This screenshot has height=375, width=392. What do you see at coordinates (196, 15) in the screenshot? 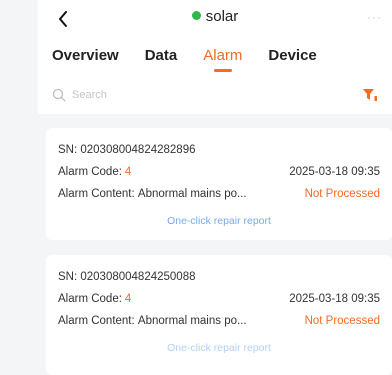
I see `online-status-dot` at bounding box center [196, 15].